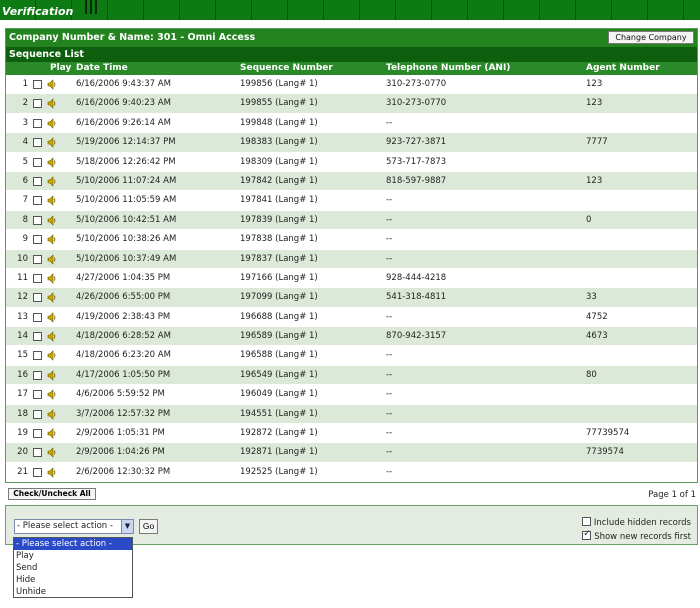 The image size is (700, 608). What do you see at coordinates (25, 103) in the screenshot?
I see `row-number: 2` at bounding box center [25, 103].